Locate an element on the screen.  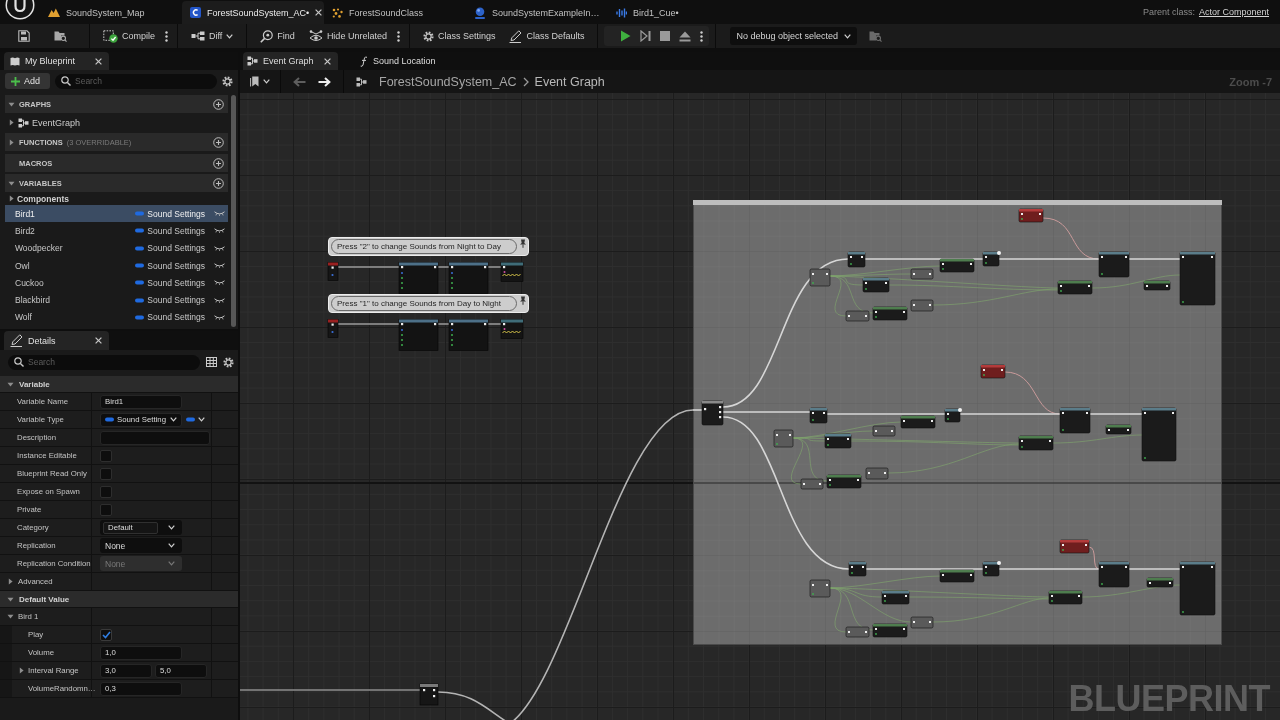
category-header: Default Value is located at coordinates (119, 599).